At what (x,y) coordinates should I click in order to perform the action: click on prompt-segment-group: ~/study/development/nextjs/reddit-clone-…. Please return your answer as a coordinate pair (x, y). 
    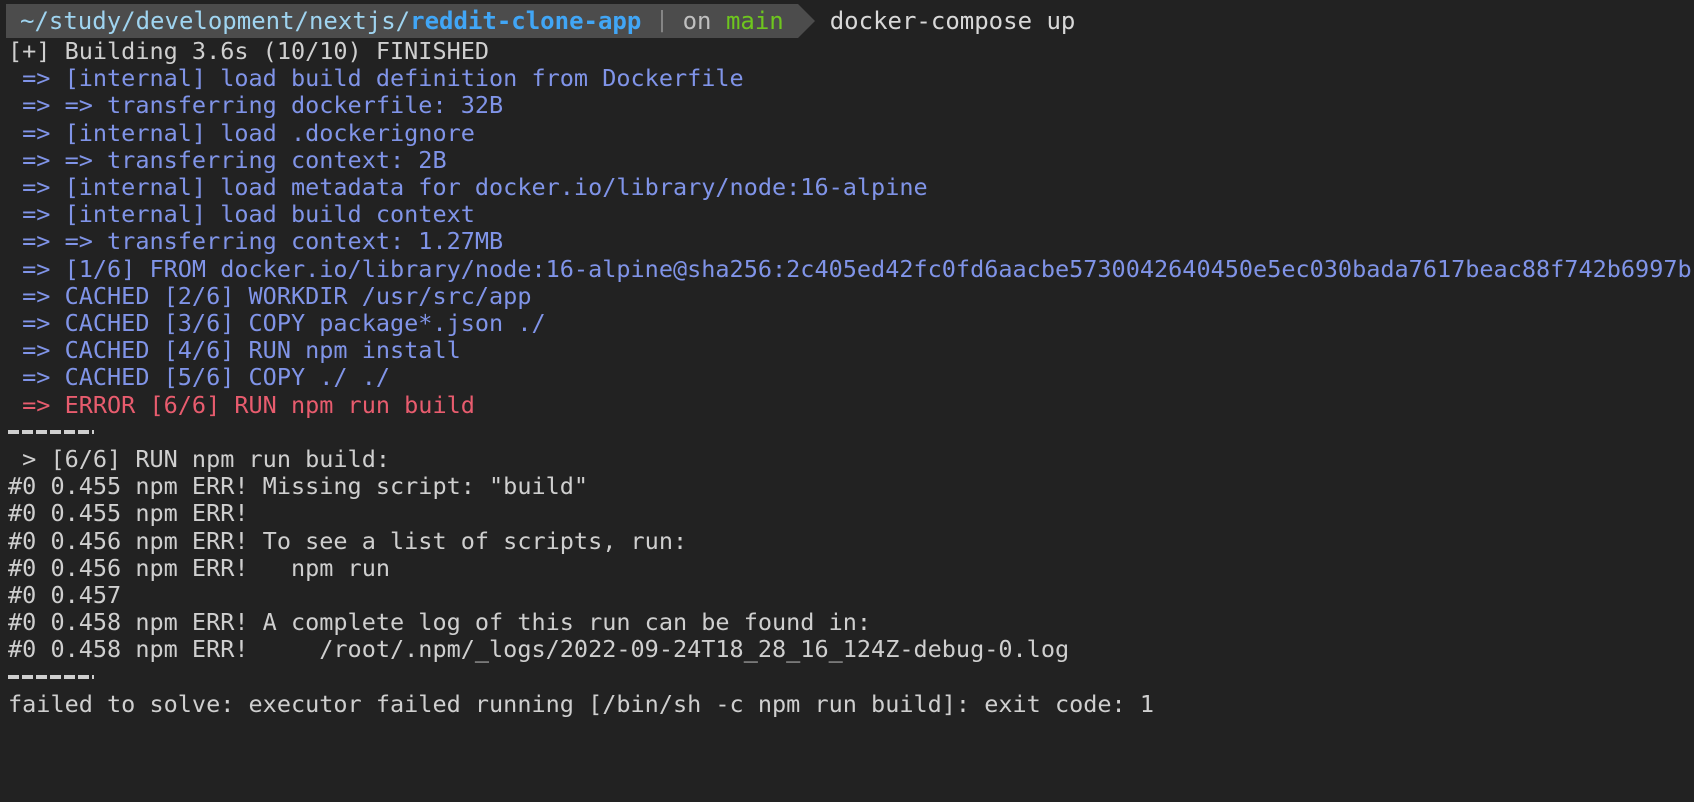
    Looking at the image, I should click on (410, 21).